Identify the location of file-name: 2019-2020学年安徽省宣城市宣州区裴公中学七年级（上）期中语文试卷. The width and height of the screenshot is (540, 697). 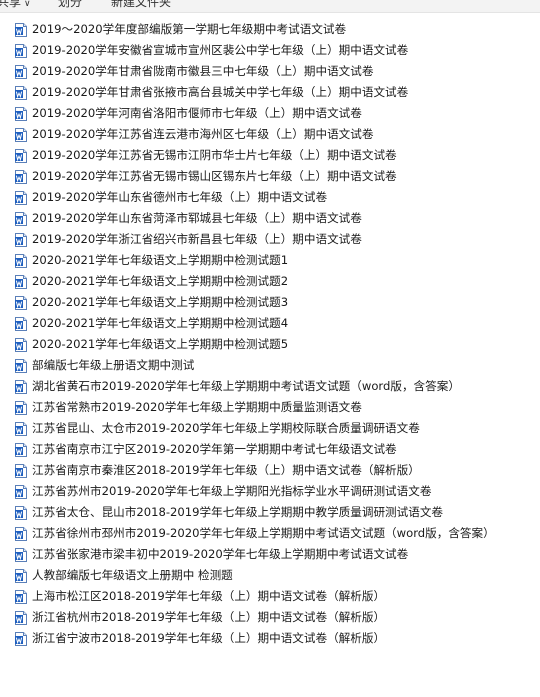
(220, 50).